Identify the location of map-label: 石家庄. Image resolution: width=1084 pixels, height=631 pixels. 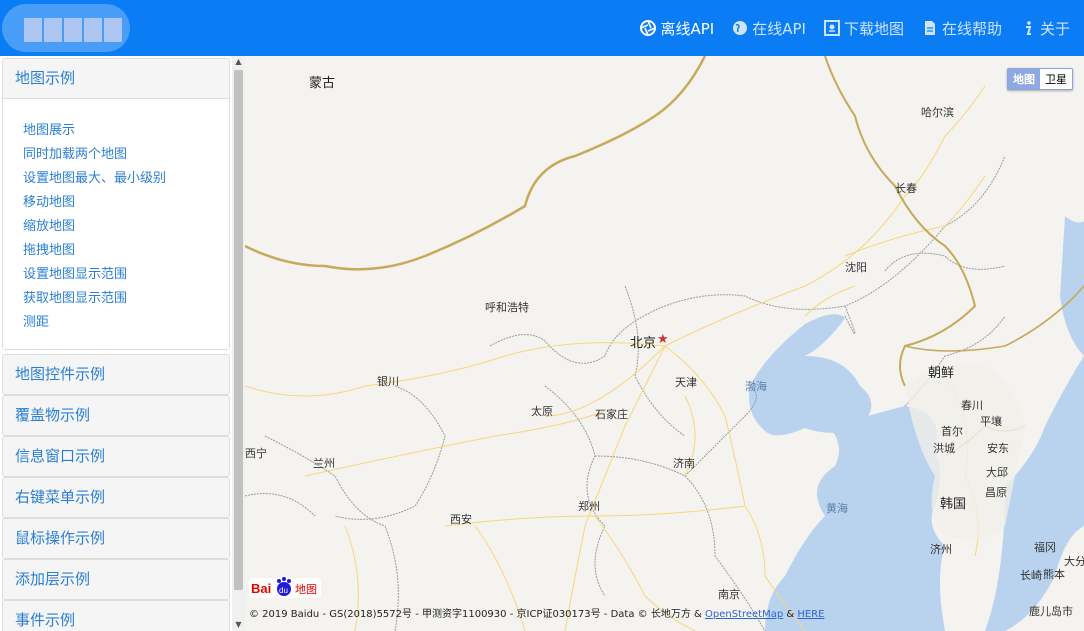
(611, 414).